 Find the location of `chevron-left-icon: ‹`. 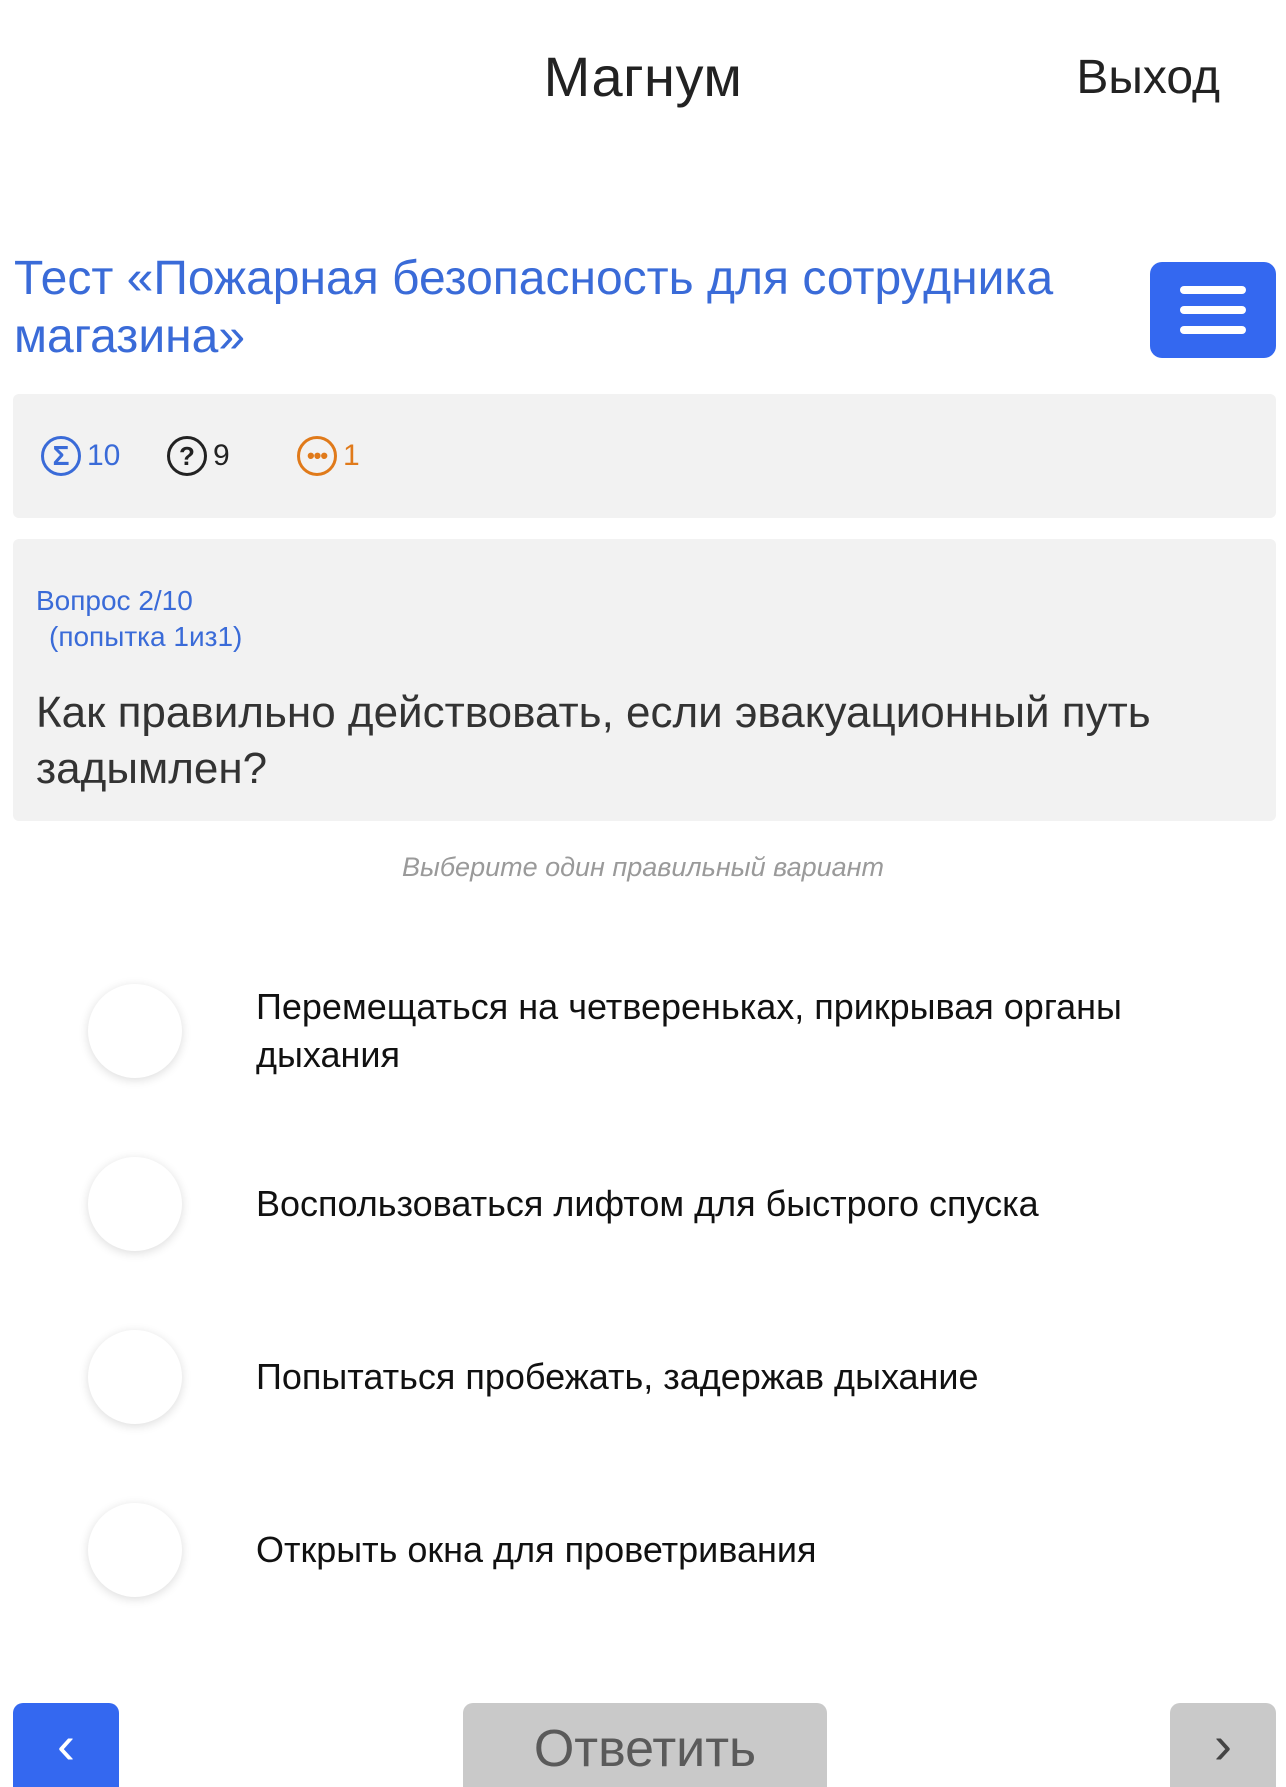

chevron-left-icon: ‹ is located at coordinates (66, 1745).